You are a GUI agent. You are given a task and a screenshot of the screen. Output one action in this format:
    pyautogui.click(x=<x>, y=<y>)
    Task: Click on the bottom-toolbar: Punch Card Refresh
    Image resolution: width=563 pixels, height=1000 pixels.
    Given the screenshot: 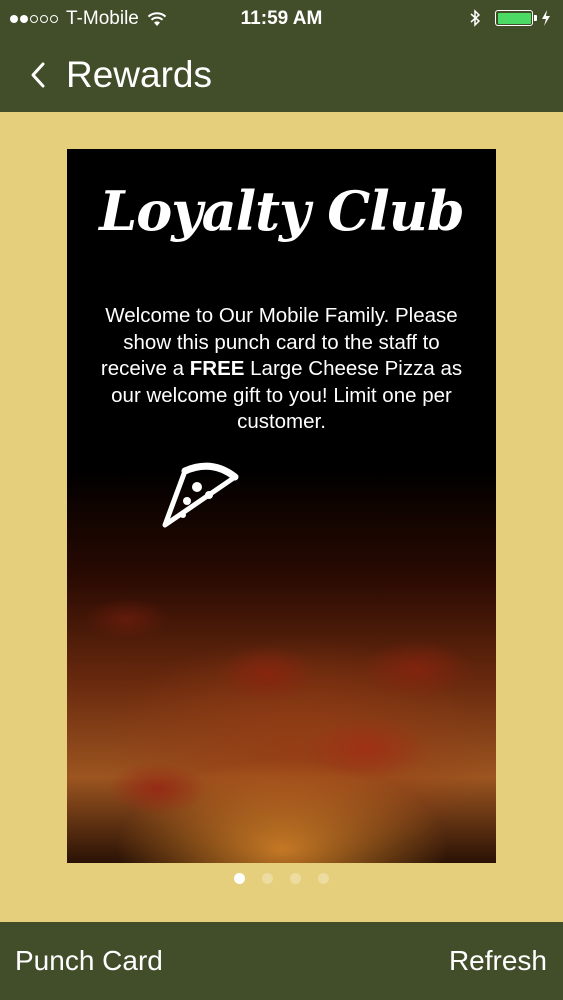 What is the action you would take?
    pyautogui.click(x=281, y=961)
    